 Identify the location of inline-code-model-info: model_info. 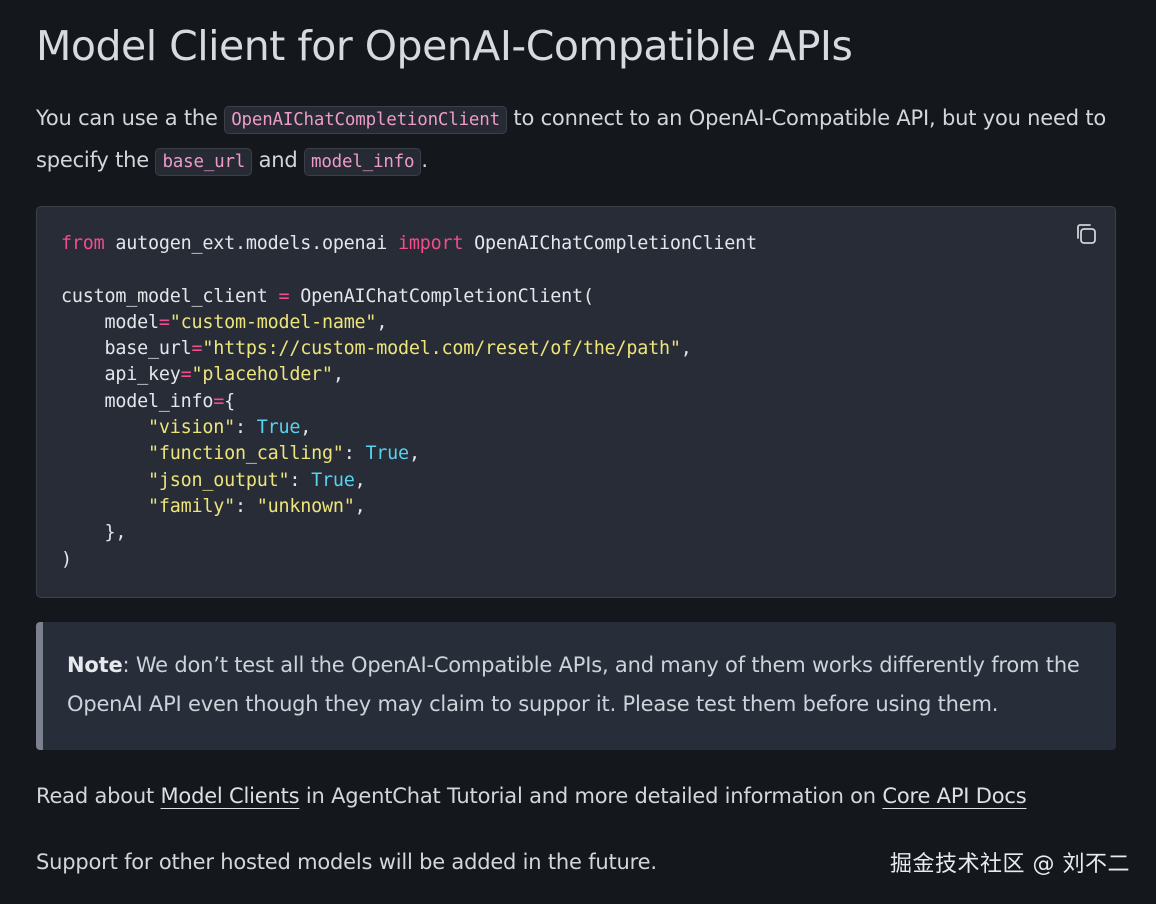
(362, 162).